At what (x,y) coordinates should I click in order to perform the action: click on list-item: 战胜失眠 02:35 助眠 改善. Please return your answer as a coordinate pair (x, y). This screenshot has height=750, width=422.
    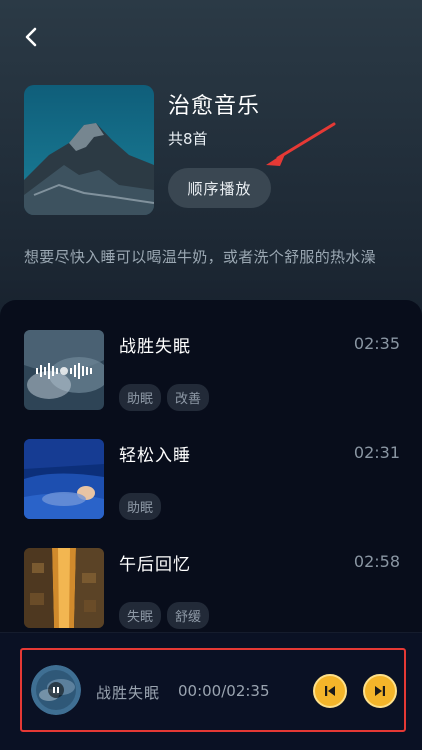
    Looking at the image, I should click on (212, 372).